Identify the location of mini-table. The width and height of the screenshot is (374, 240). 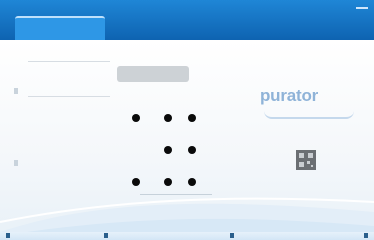
(69, 76).